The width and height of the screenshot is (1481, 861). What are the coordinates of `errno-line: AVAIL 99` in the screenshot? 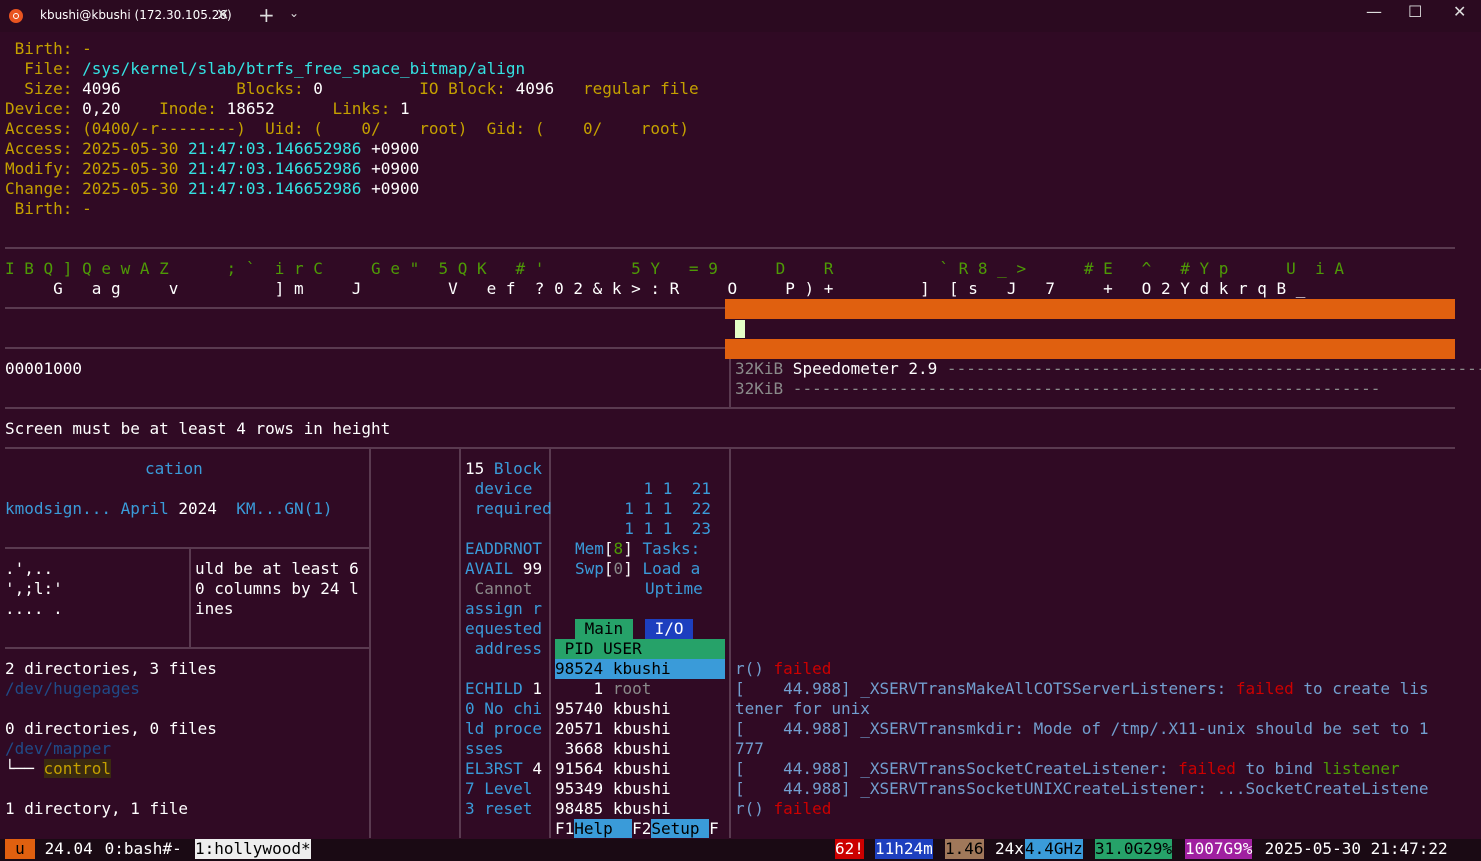 It's located at (504, 568).